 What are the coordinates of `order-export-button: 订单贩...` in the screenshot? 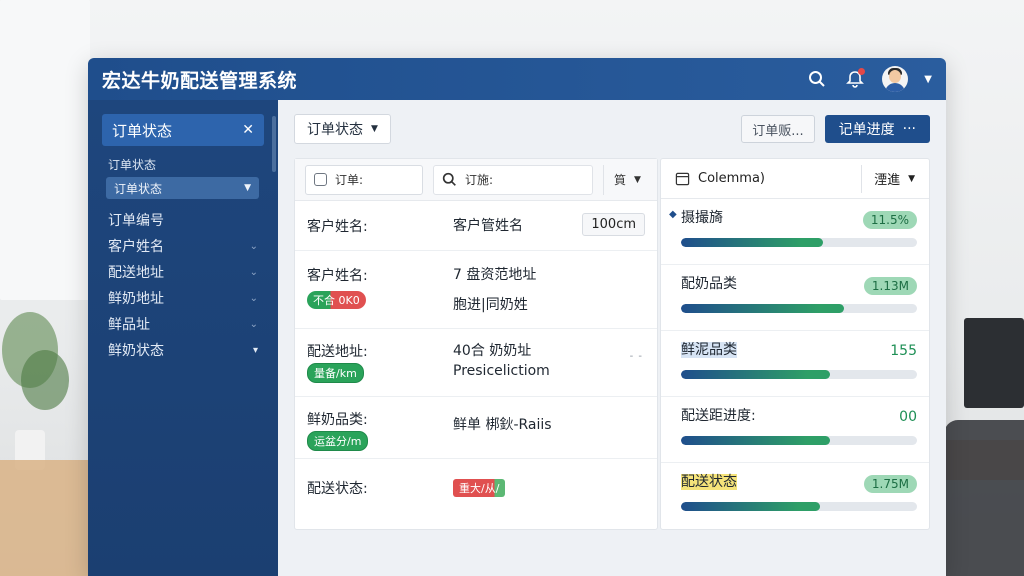 It's located at (778, 129).